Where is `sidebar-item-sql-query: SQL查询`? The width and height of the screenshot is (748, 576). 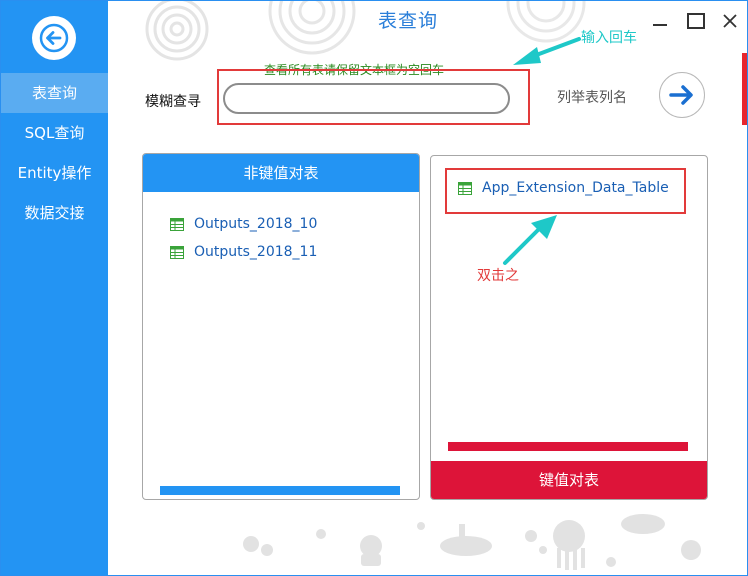 sidebar-item-sql-query: SQL查询 is located at coordinates (54, 133).